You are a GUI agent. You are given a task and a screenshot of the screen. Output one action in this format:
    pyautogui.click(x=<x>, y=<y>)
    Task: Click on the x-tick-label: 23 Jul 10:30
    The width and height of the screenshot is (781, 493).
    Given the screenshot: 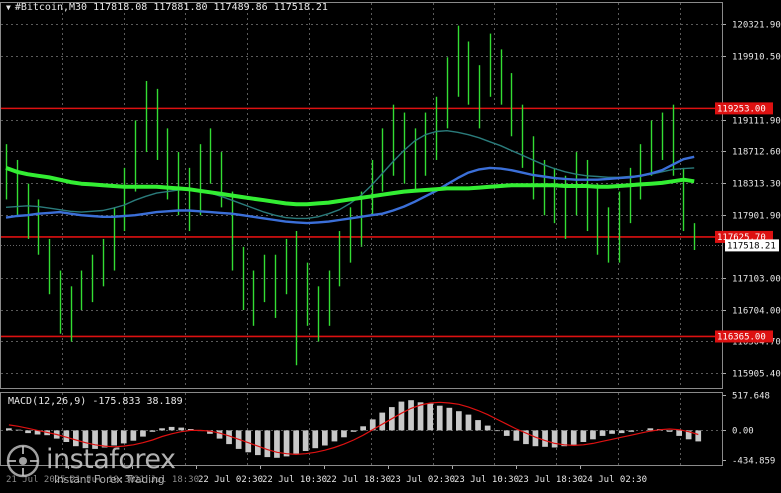 What is the action you would take?
    pyautogui.click(x=486, y=480)
    